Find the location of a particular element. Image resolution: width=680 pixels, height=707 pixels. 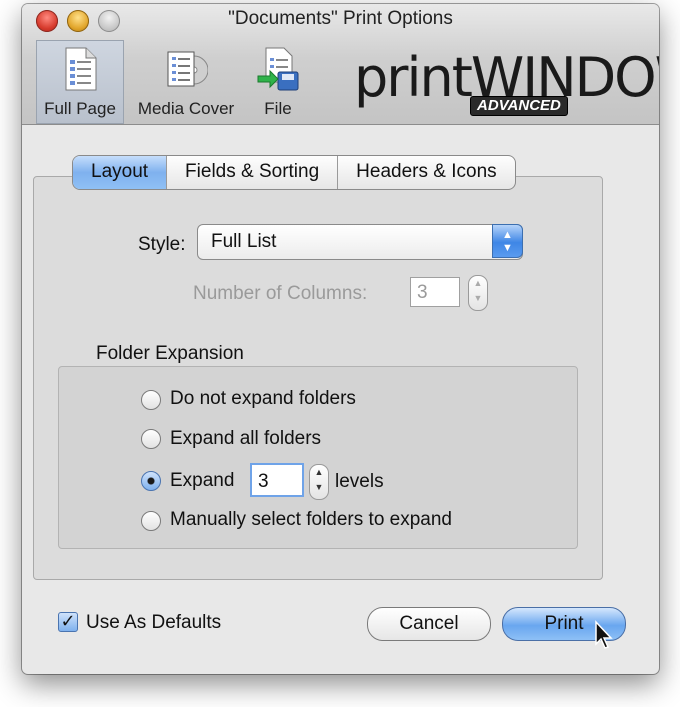

radio-manual-select is located at coordinates (151, 521).